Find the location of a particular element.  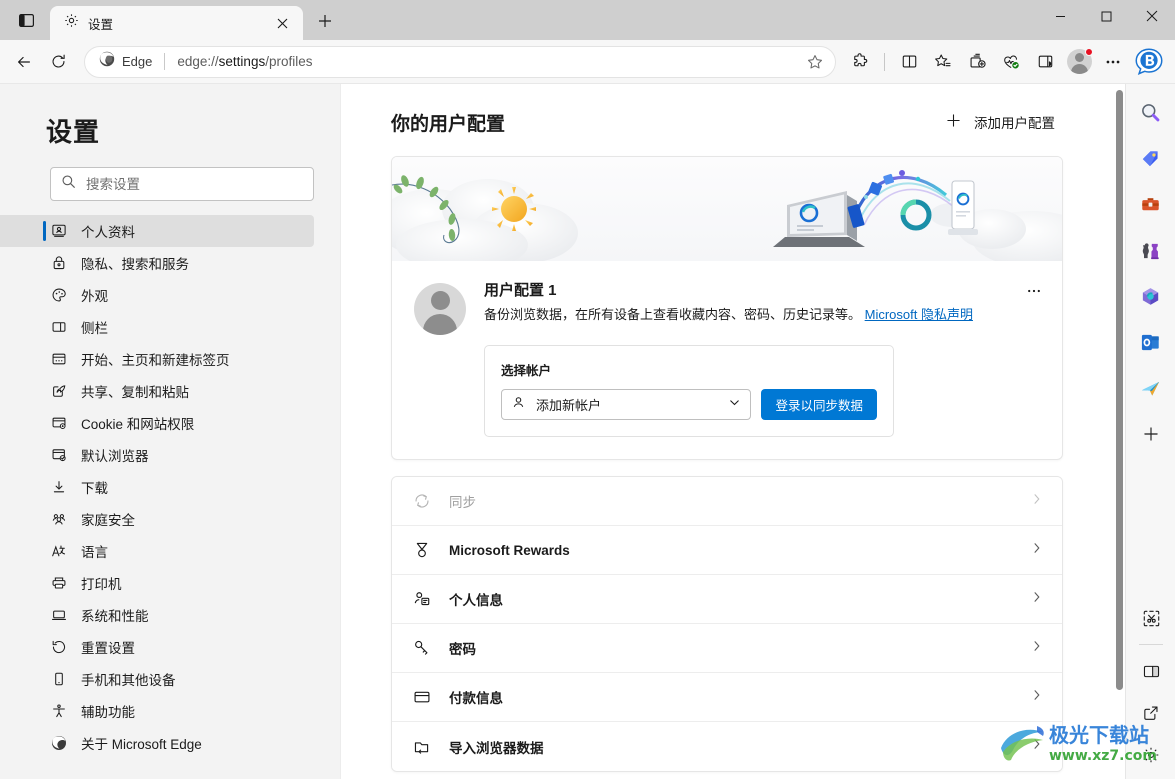

maximize-button is located at coordinates (1106, 16).